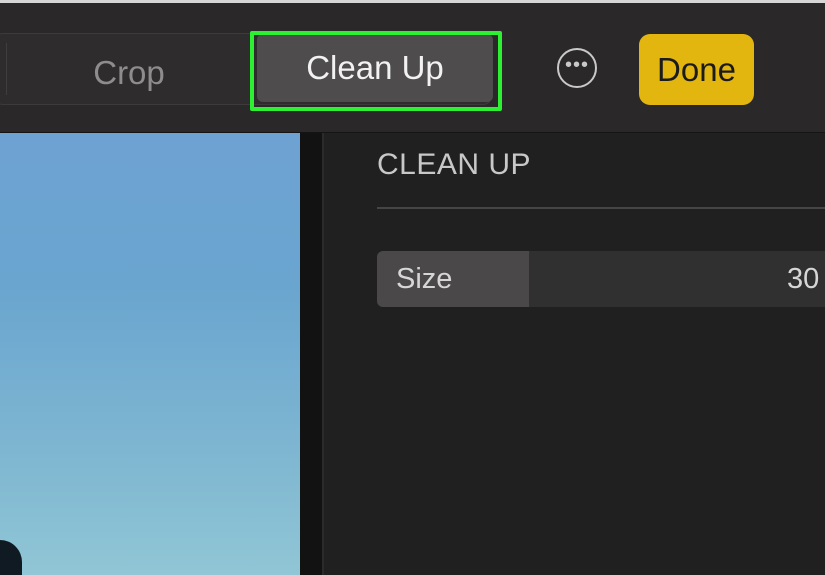 This screenshot has height=575, width=825. Describe the element at coordinates (696, 69) in the screenshot. I see `done-button: Done` at that location.